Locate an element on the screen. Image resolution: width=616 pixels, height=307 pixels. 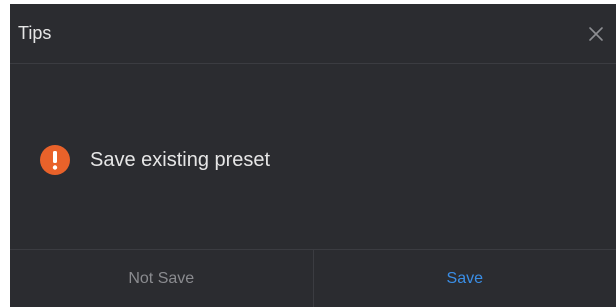
close-icon is located at coordinates (596, 34).